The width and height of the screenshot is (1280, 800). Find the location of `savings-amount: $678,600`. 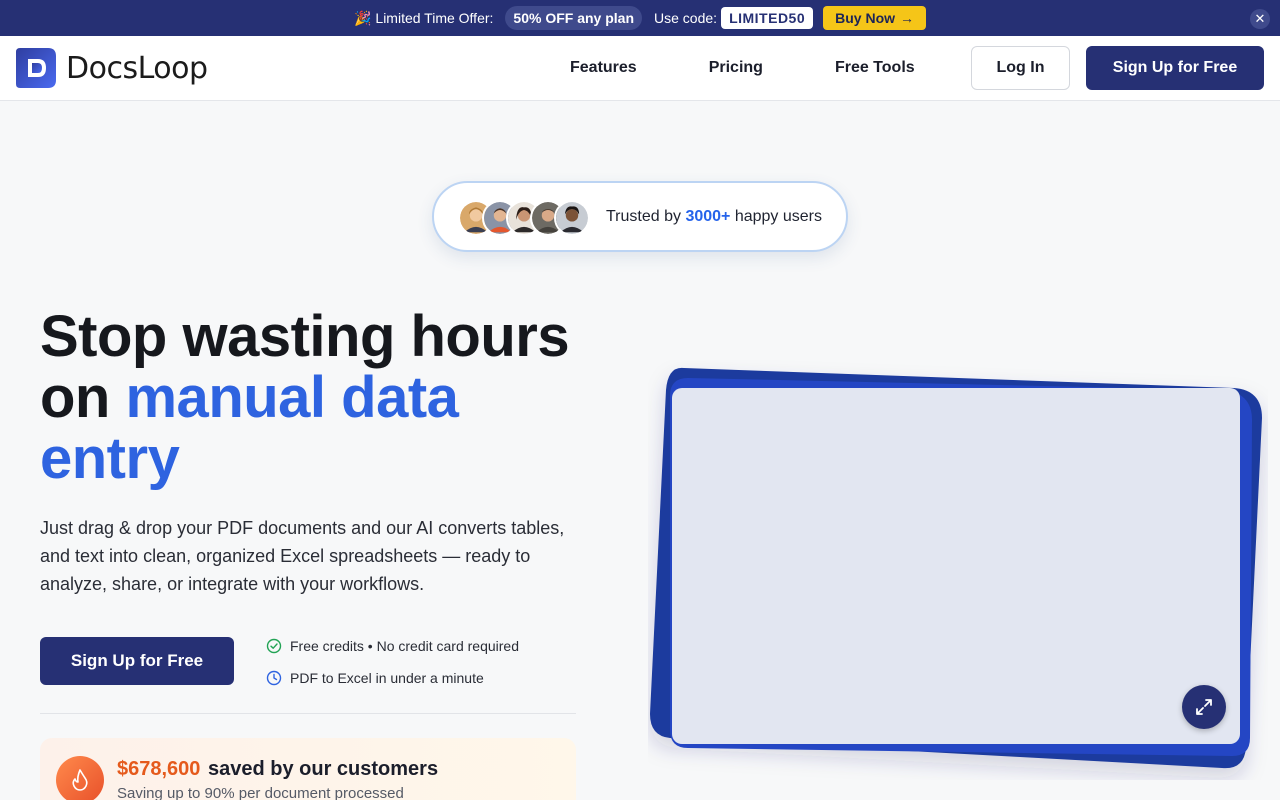

savings-amount: $678,600 is located at coordinates (159, 769).